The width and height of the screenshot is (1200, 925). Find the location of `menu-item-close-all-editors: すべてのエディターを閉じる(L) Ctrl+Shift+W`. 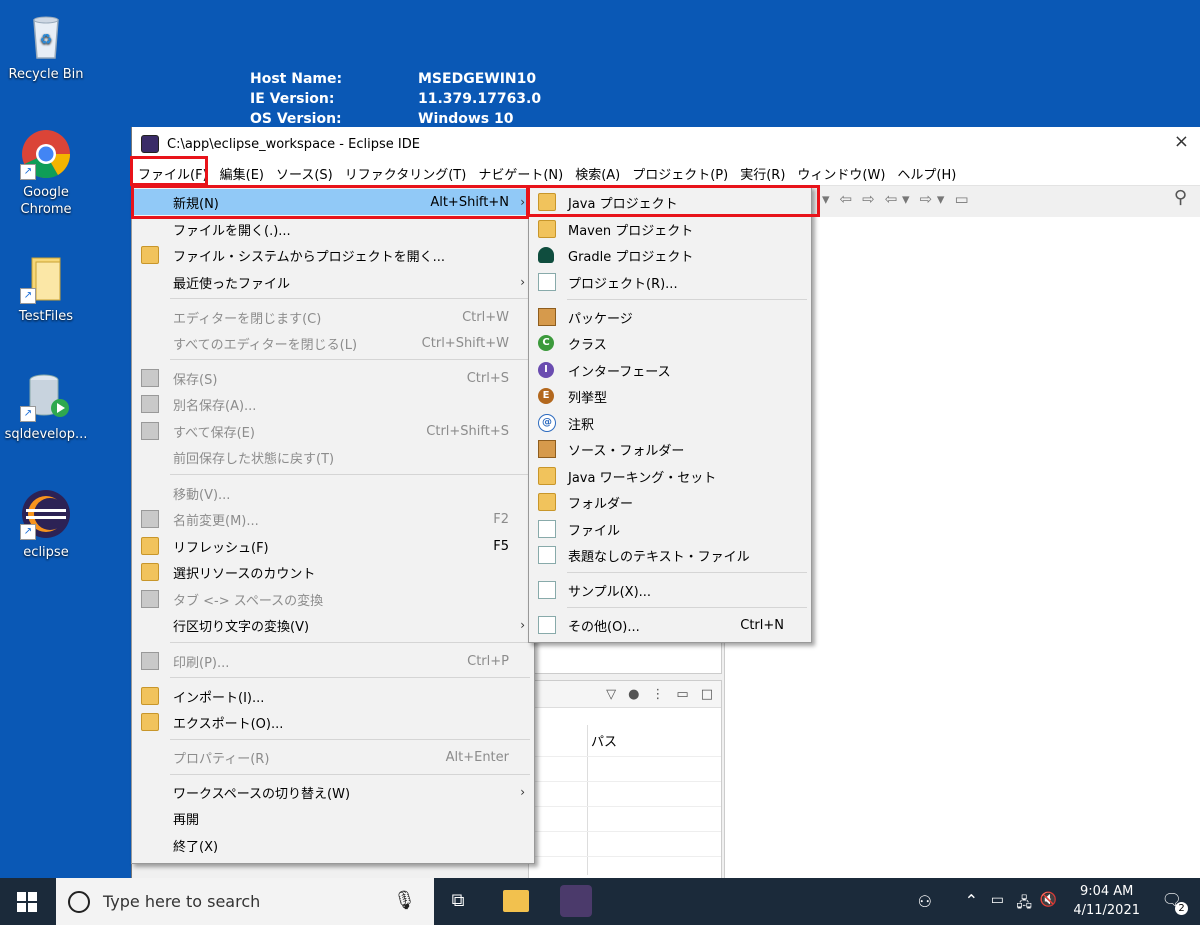

menu-item-close-all-editors: すべてのエディターを閉じる(L) Ctrl+Shift+W is located at coordinates (333, 343).